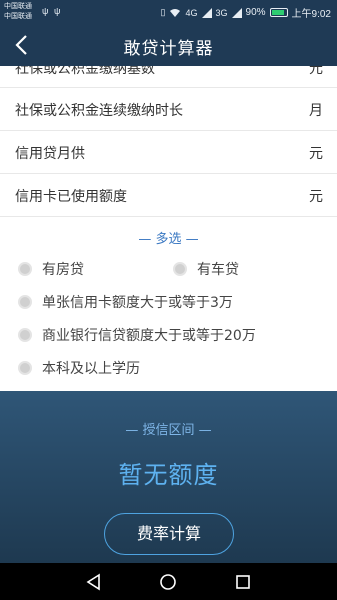 The height and width of the screenshot is (600, 337). What do you see at coordinates (316, 111) in the screenshot?
I see `row-unit: 月` at bounding box center [316, 111].